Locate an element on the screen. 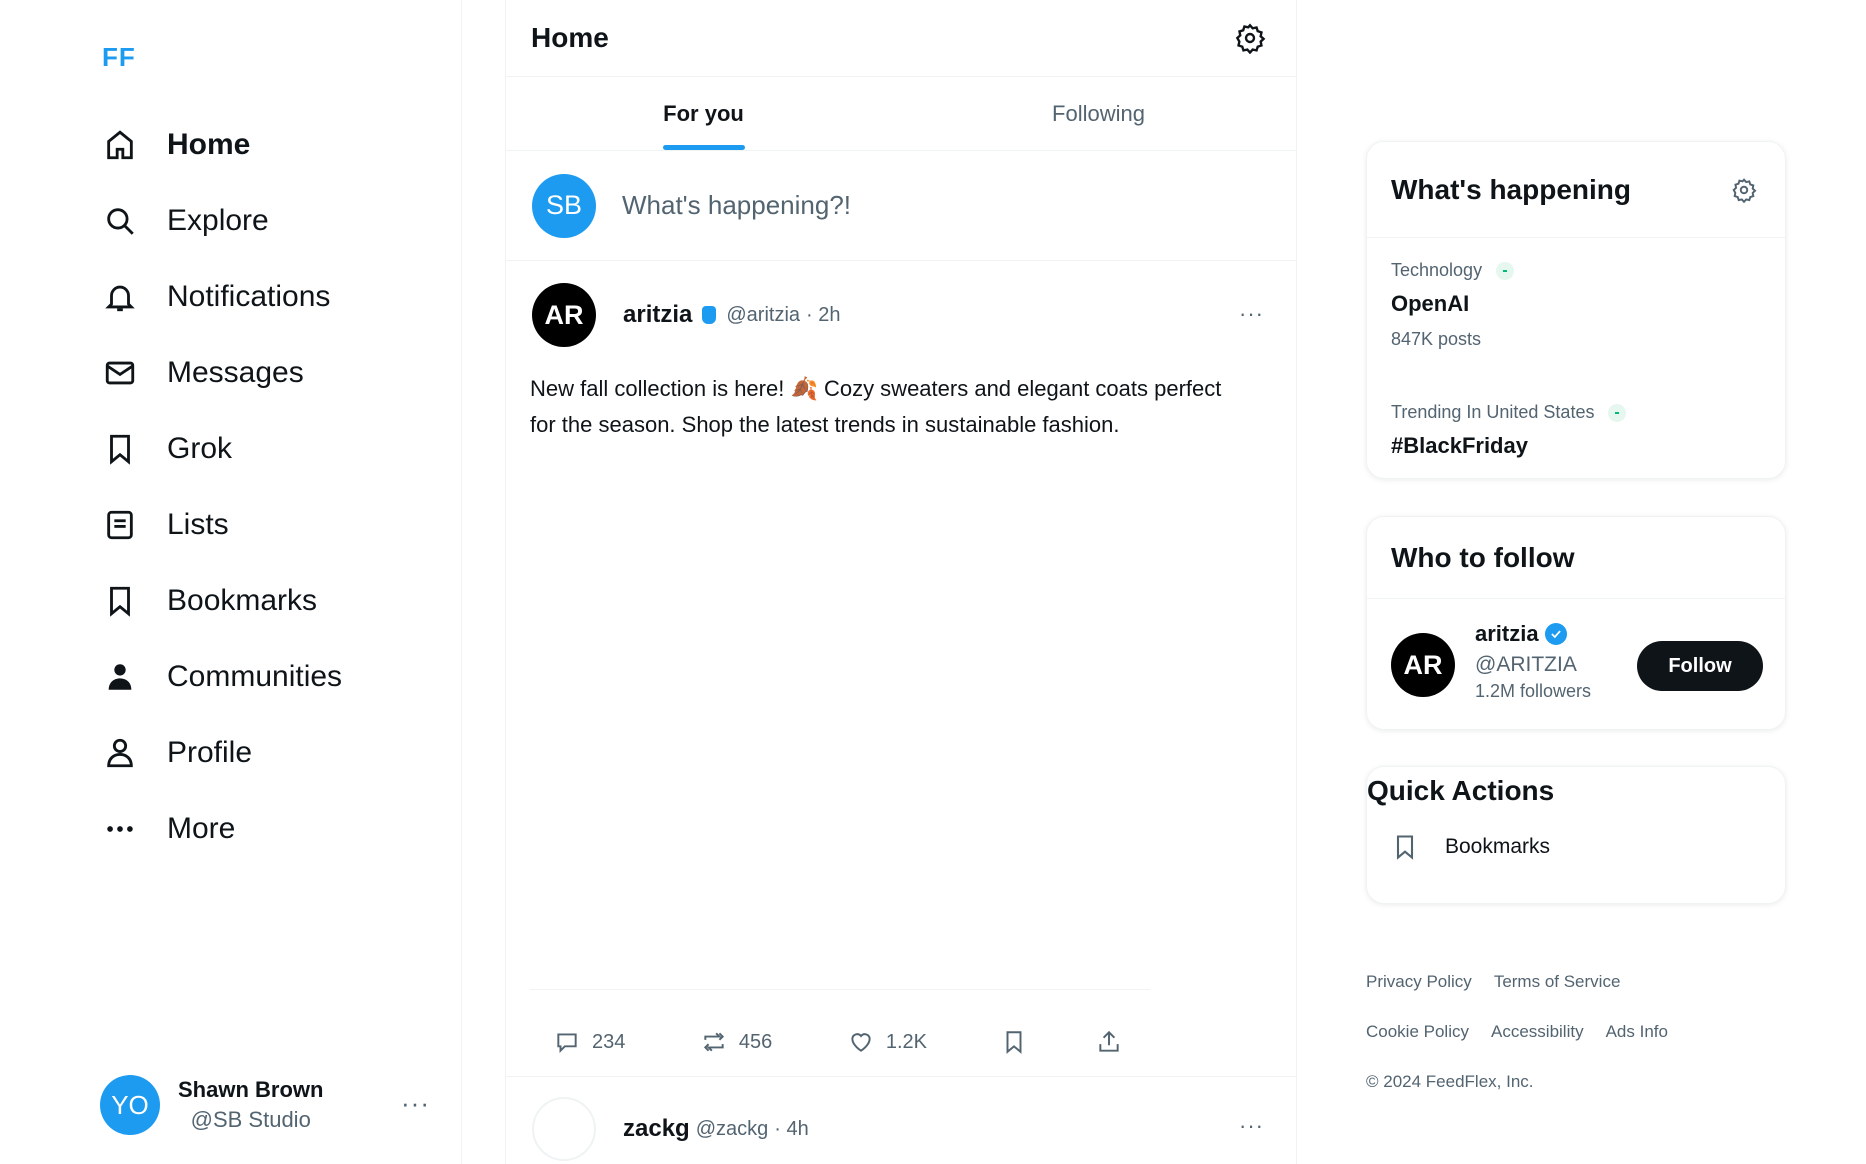 The width and height of the screenshot is (1866, 1164). account-switcher: YO Shawn Brown @SB Studio ··· is located at coordinates (265, 1105).